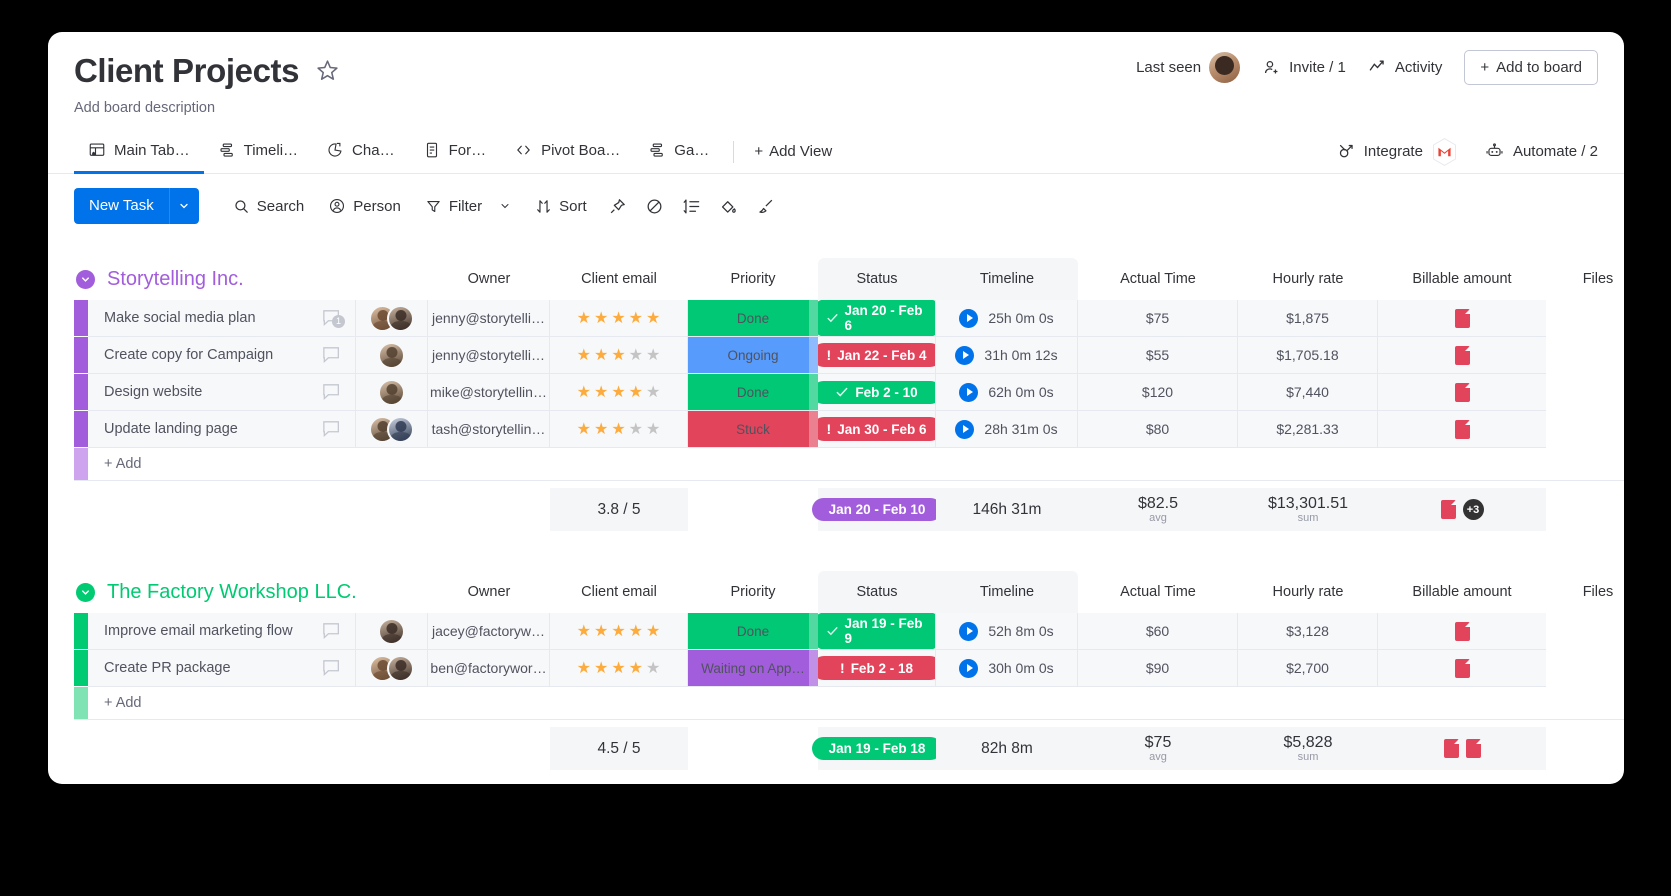 This screenshot has width=1671, height=896. I want to click on add-row-1: + Add, so click(849, 464).